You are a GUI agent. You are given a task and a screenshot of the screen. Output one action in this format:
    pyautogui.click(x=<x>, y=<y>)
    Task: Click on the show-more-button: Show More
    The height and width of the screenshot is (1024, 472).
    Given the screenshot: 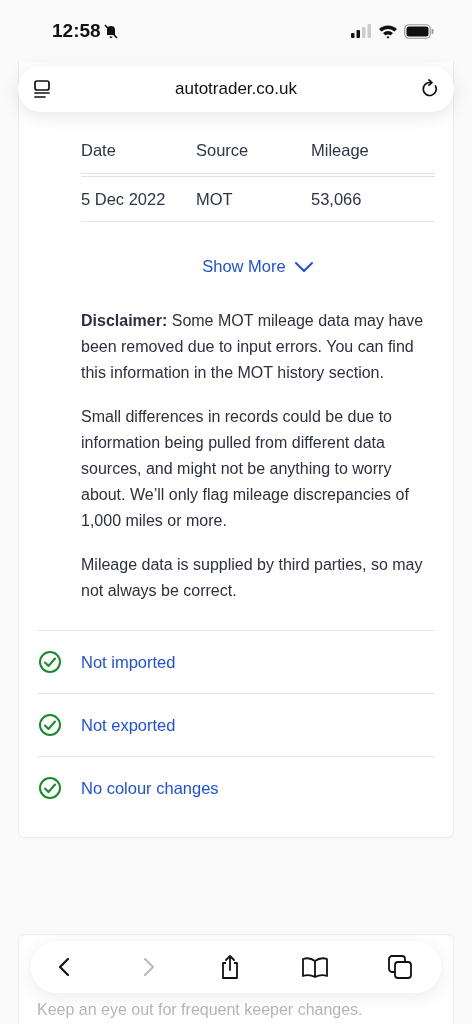 What is the action you would take?
    pyautogui.click(x=258, y=266)
    